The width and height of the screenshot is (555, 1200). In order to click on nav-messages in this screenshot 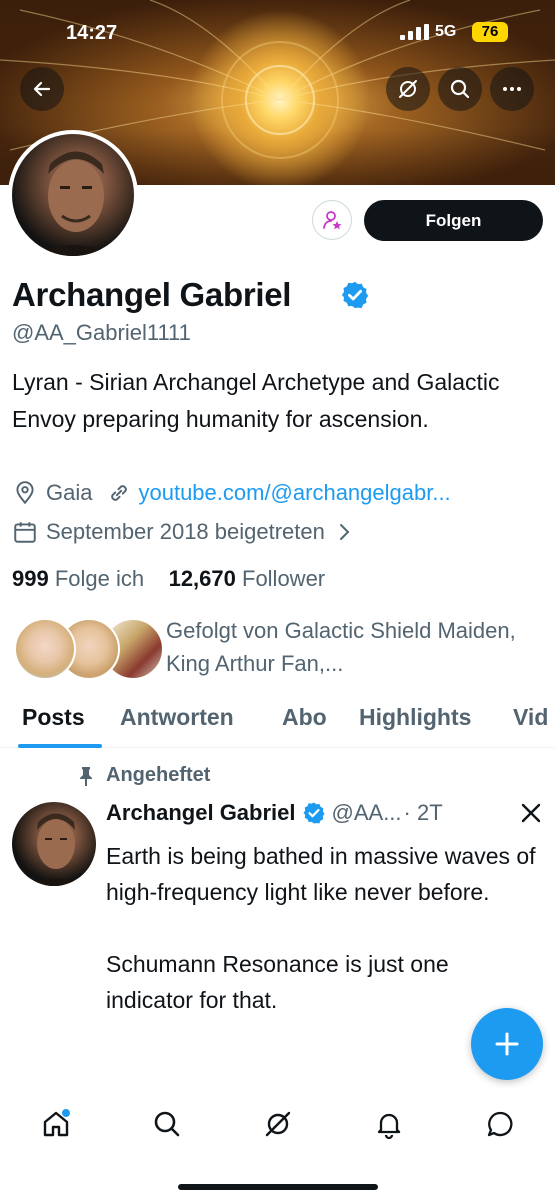, I will do `click(500, 1124)`.